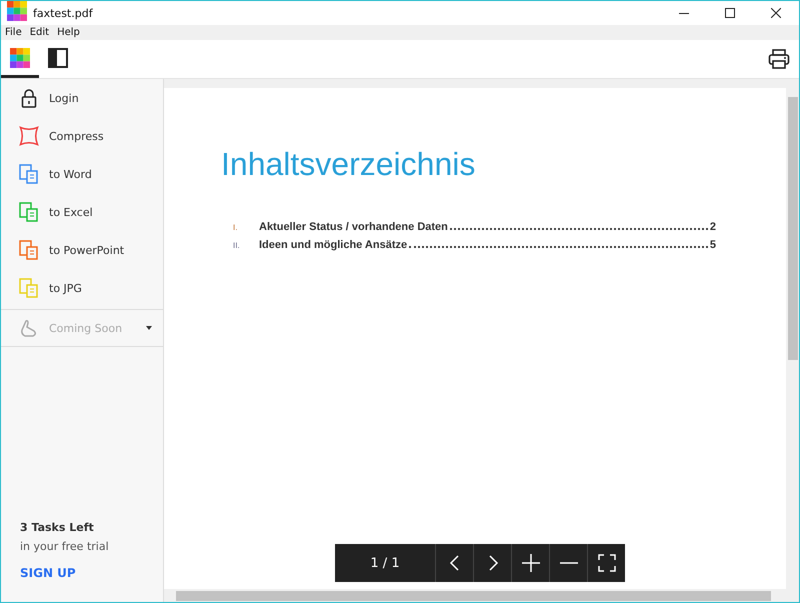 The height and width of the screenshot is (603, 800). What do you see at coordinates (40, 32) in the screenshot?
I see `menu-item: Edit` at bounding box center [40, 32].